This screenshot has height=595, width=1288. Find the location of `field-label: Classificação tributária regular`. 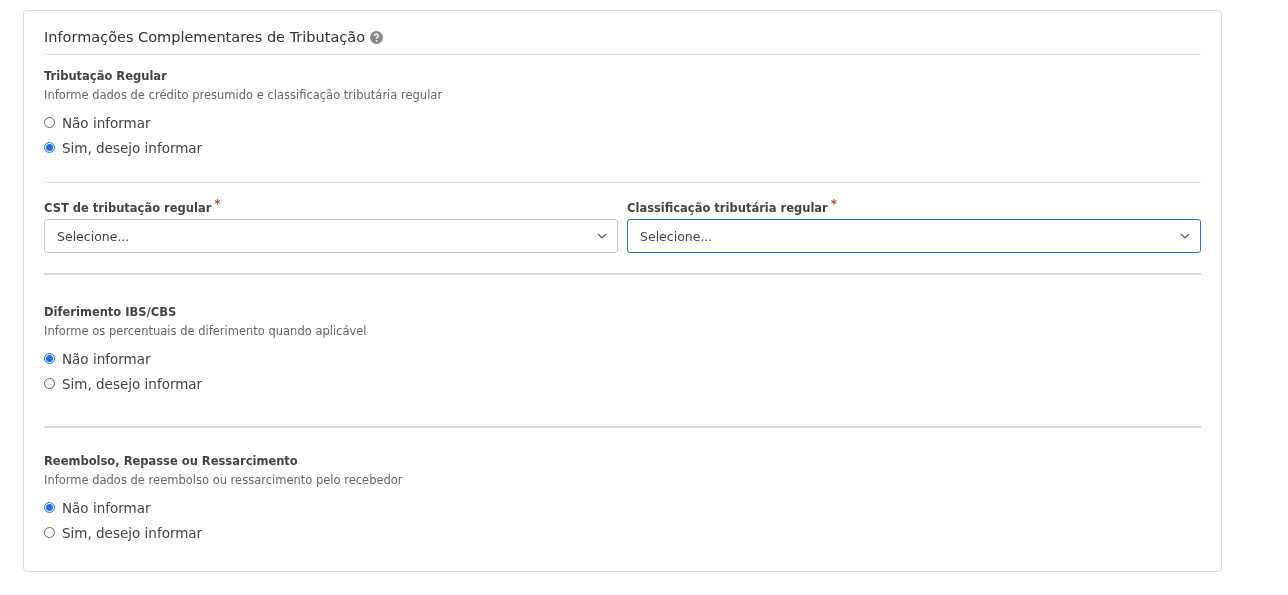

field-label: Classificação tributária regular is located at coordinates (727, 208).